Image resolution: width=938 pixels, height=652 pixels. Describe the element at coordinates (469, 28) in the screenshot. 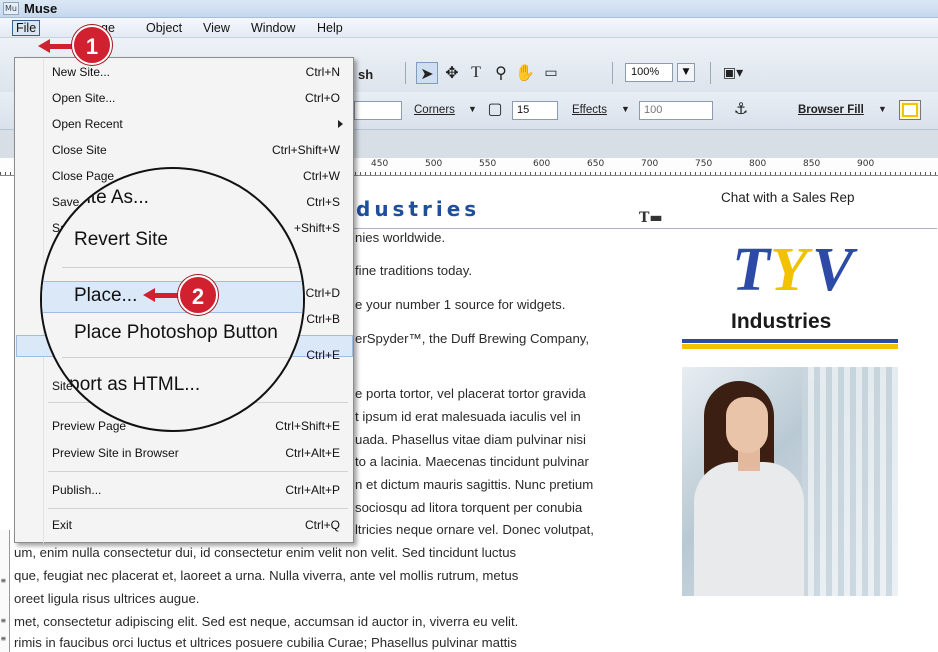

I see `menu-bar: File ge Object View Window Help` at that location.